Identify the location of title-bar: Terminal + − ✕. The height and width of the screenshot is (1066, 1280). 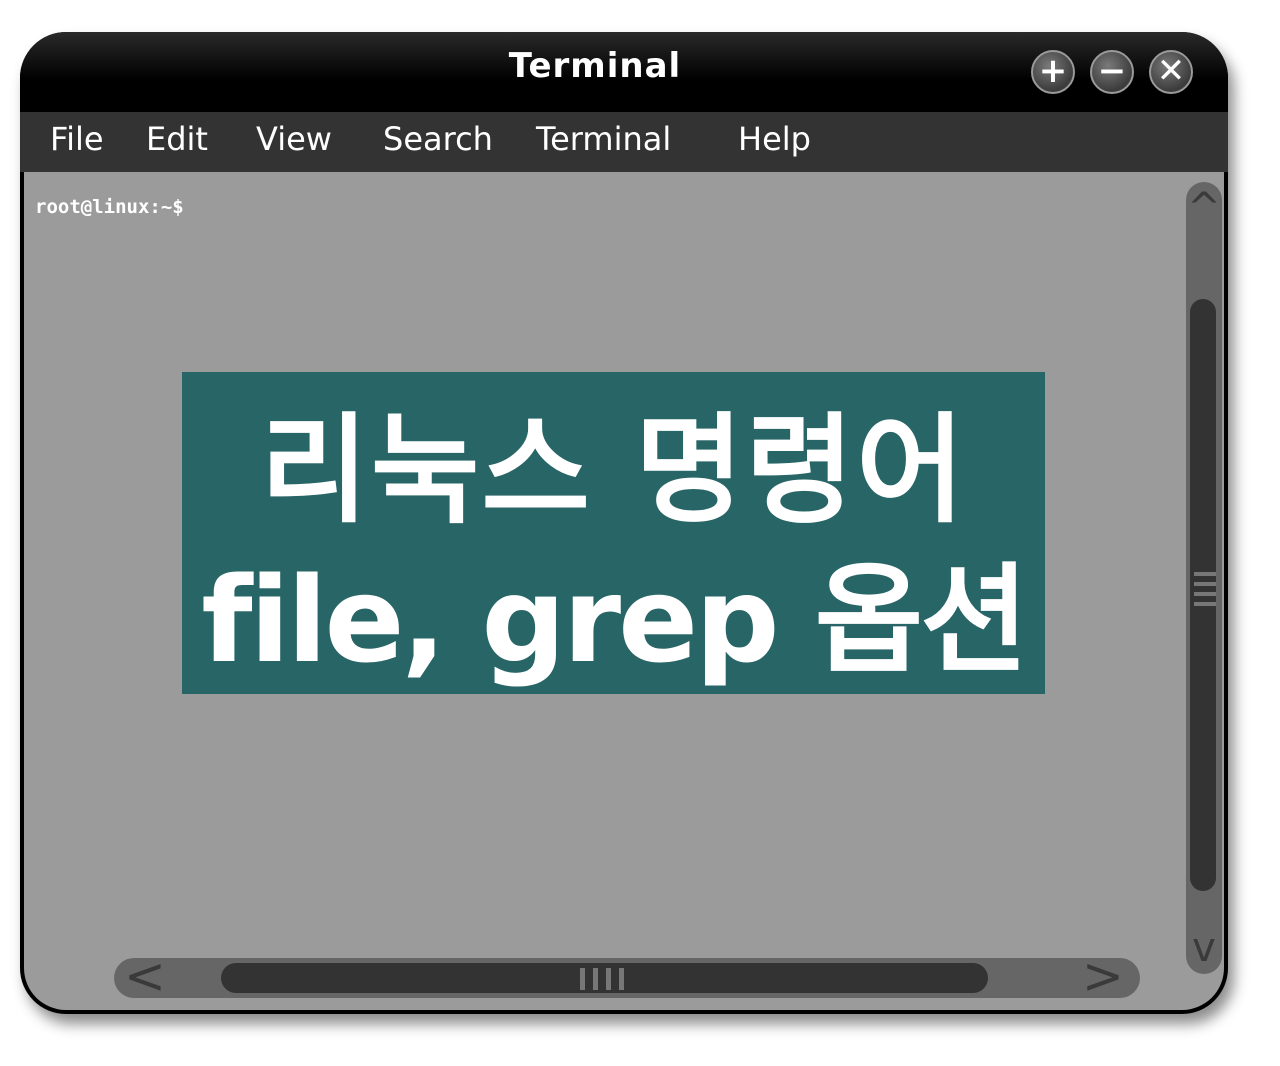
(624, 72).